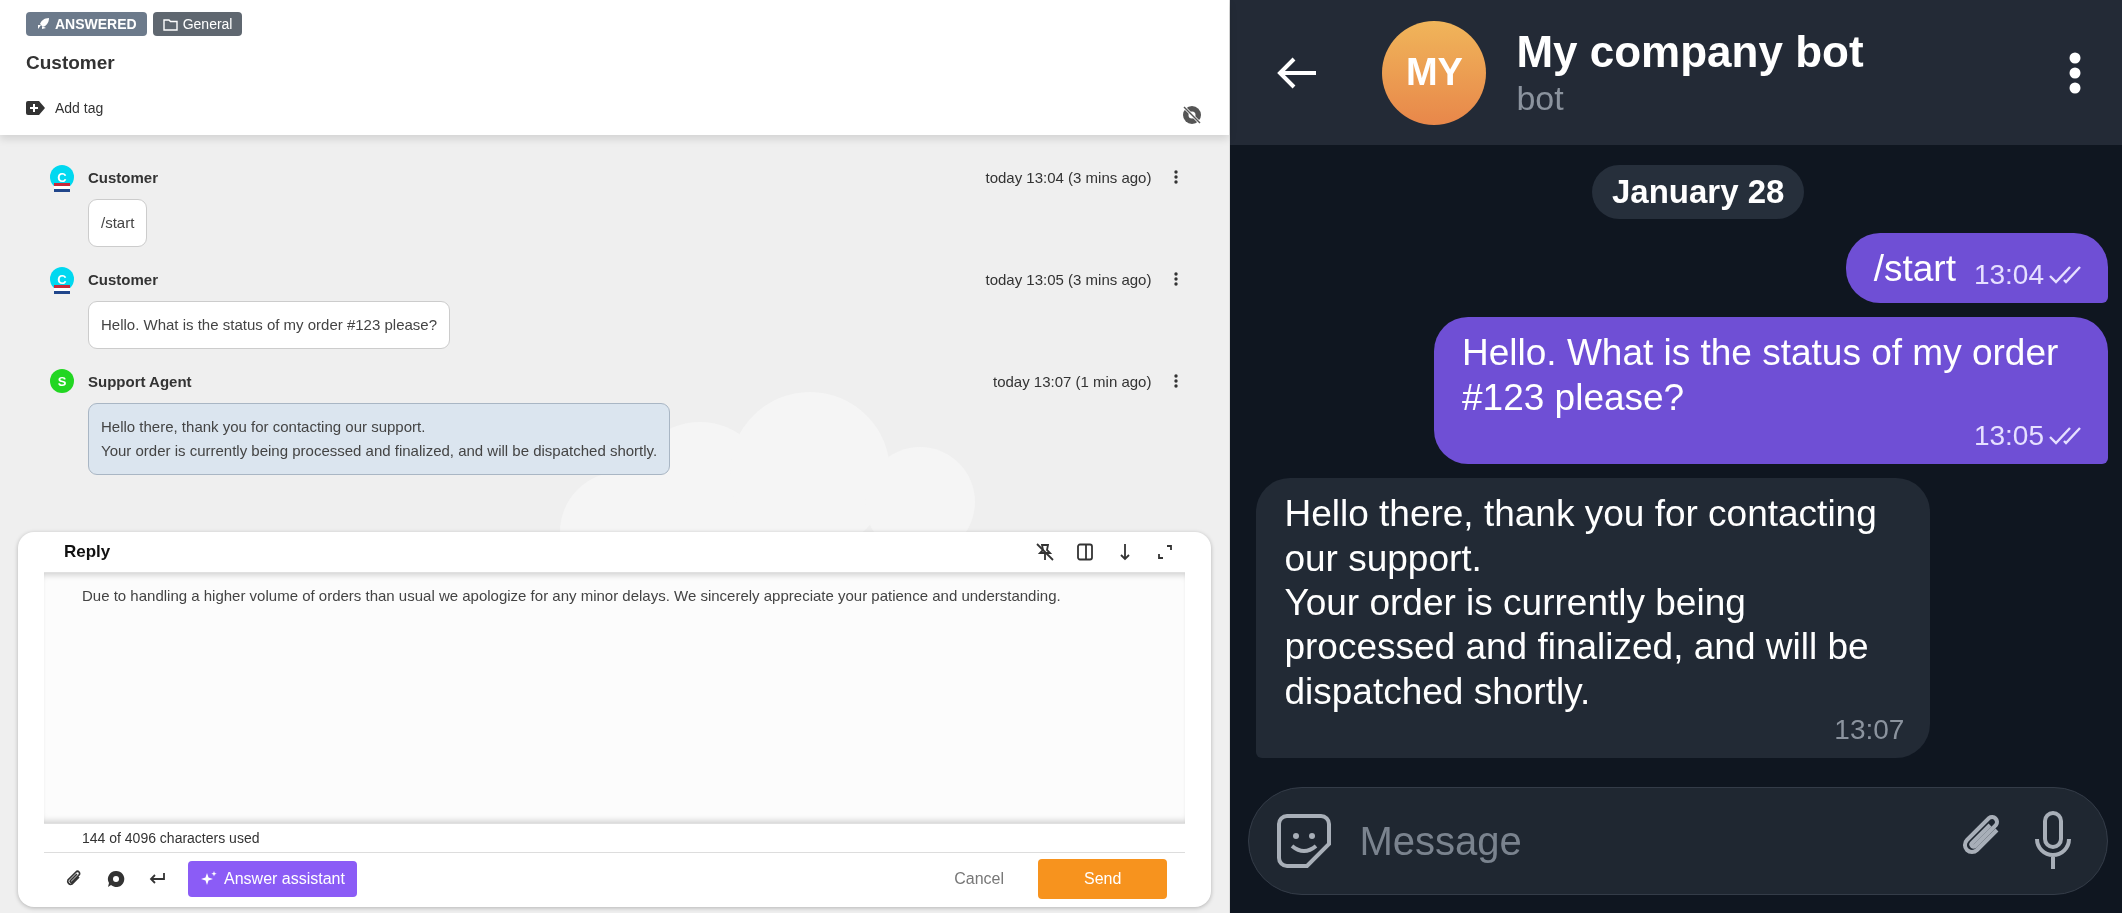  What do you see at coordinates (272, 879) in the screenshot?
I see `answer-assistant-button: Answer assistant` at bounding box center [272, 879].